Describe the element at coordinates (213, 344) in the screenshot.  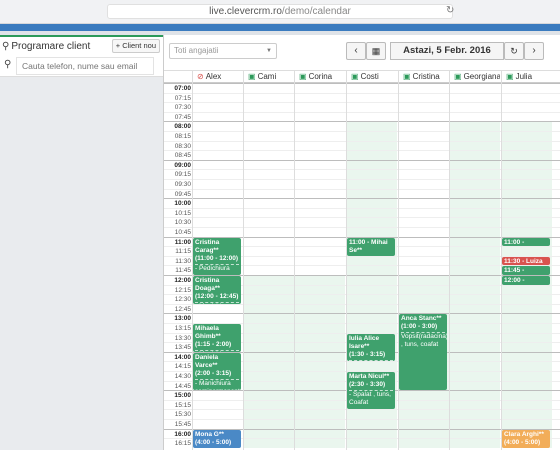
I see `appointment-time: (1:15 - 2:00)` at that location.